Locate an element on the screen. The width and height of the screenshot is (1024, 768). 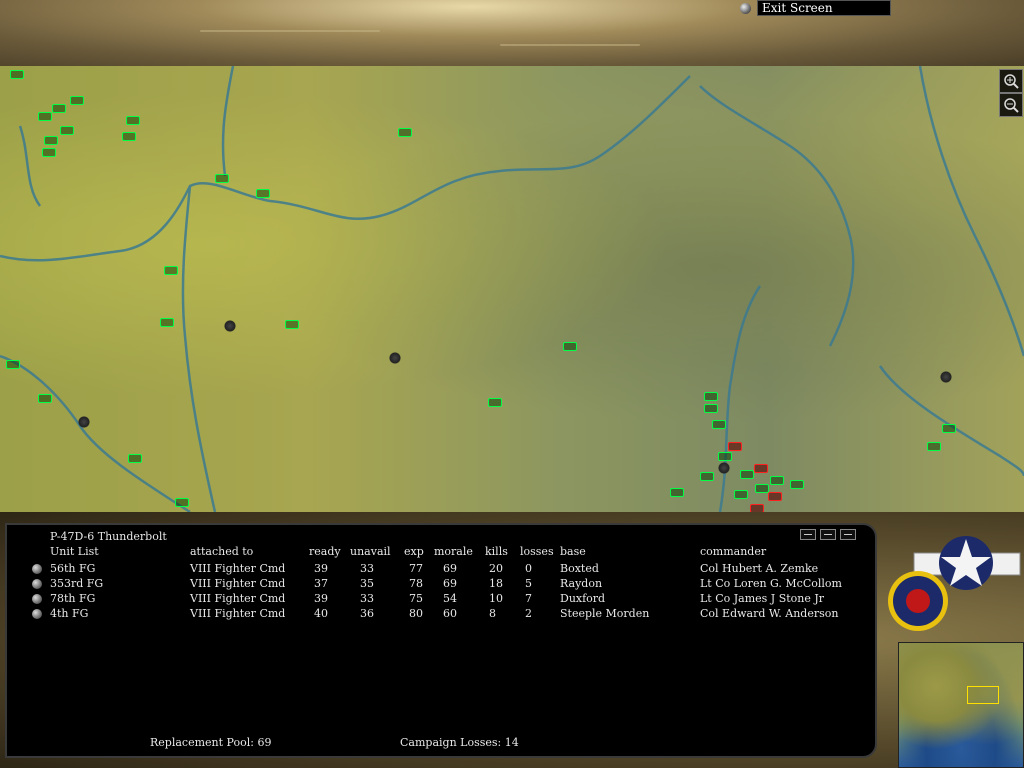
unit-name: 4th FG is located at coordinates (69, 613).